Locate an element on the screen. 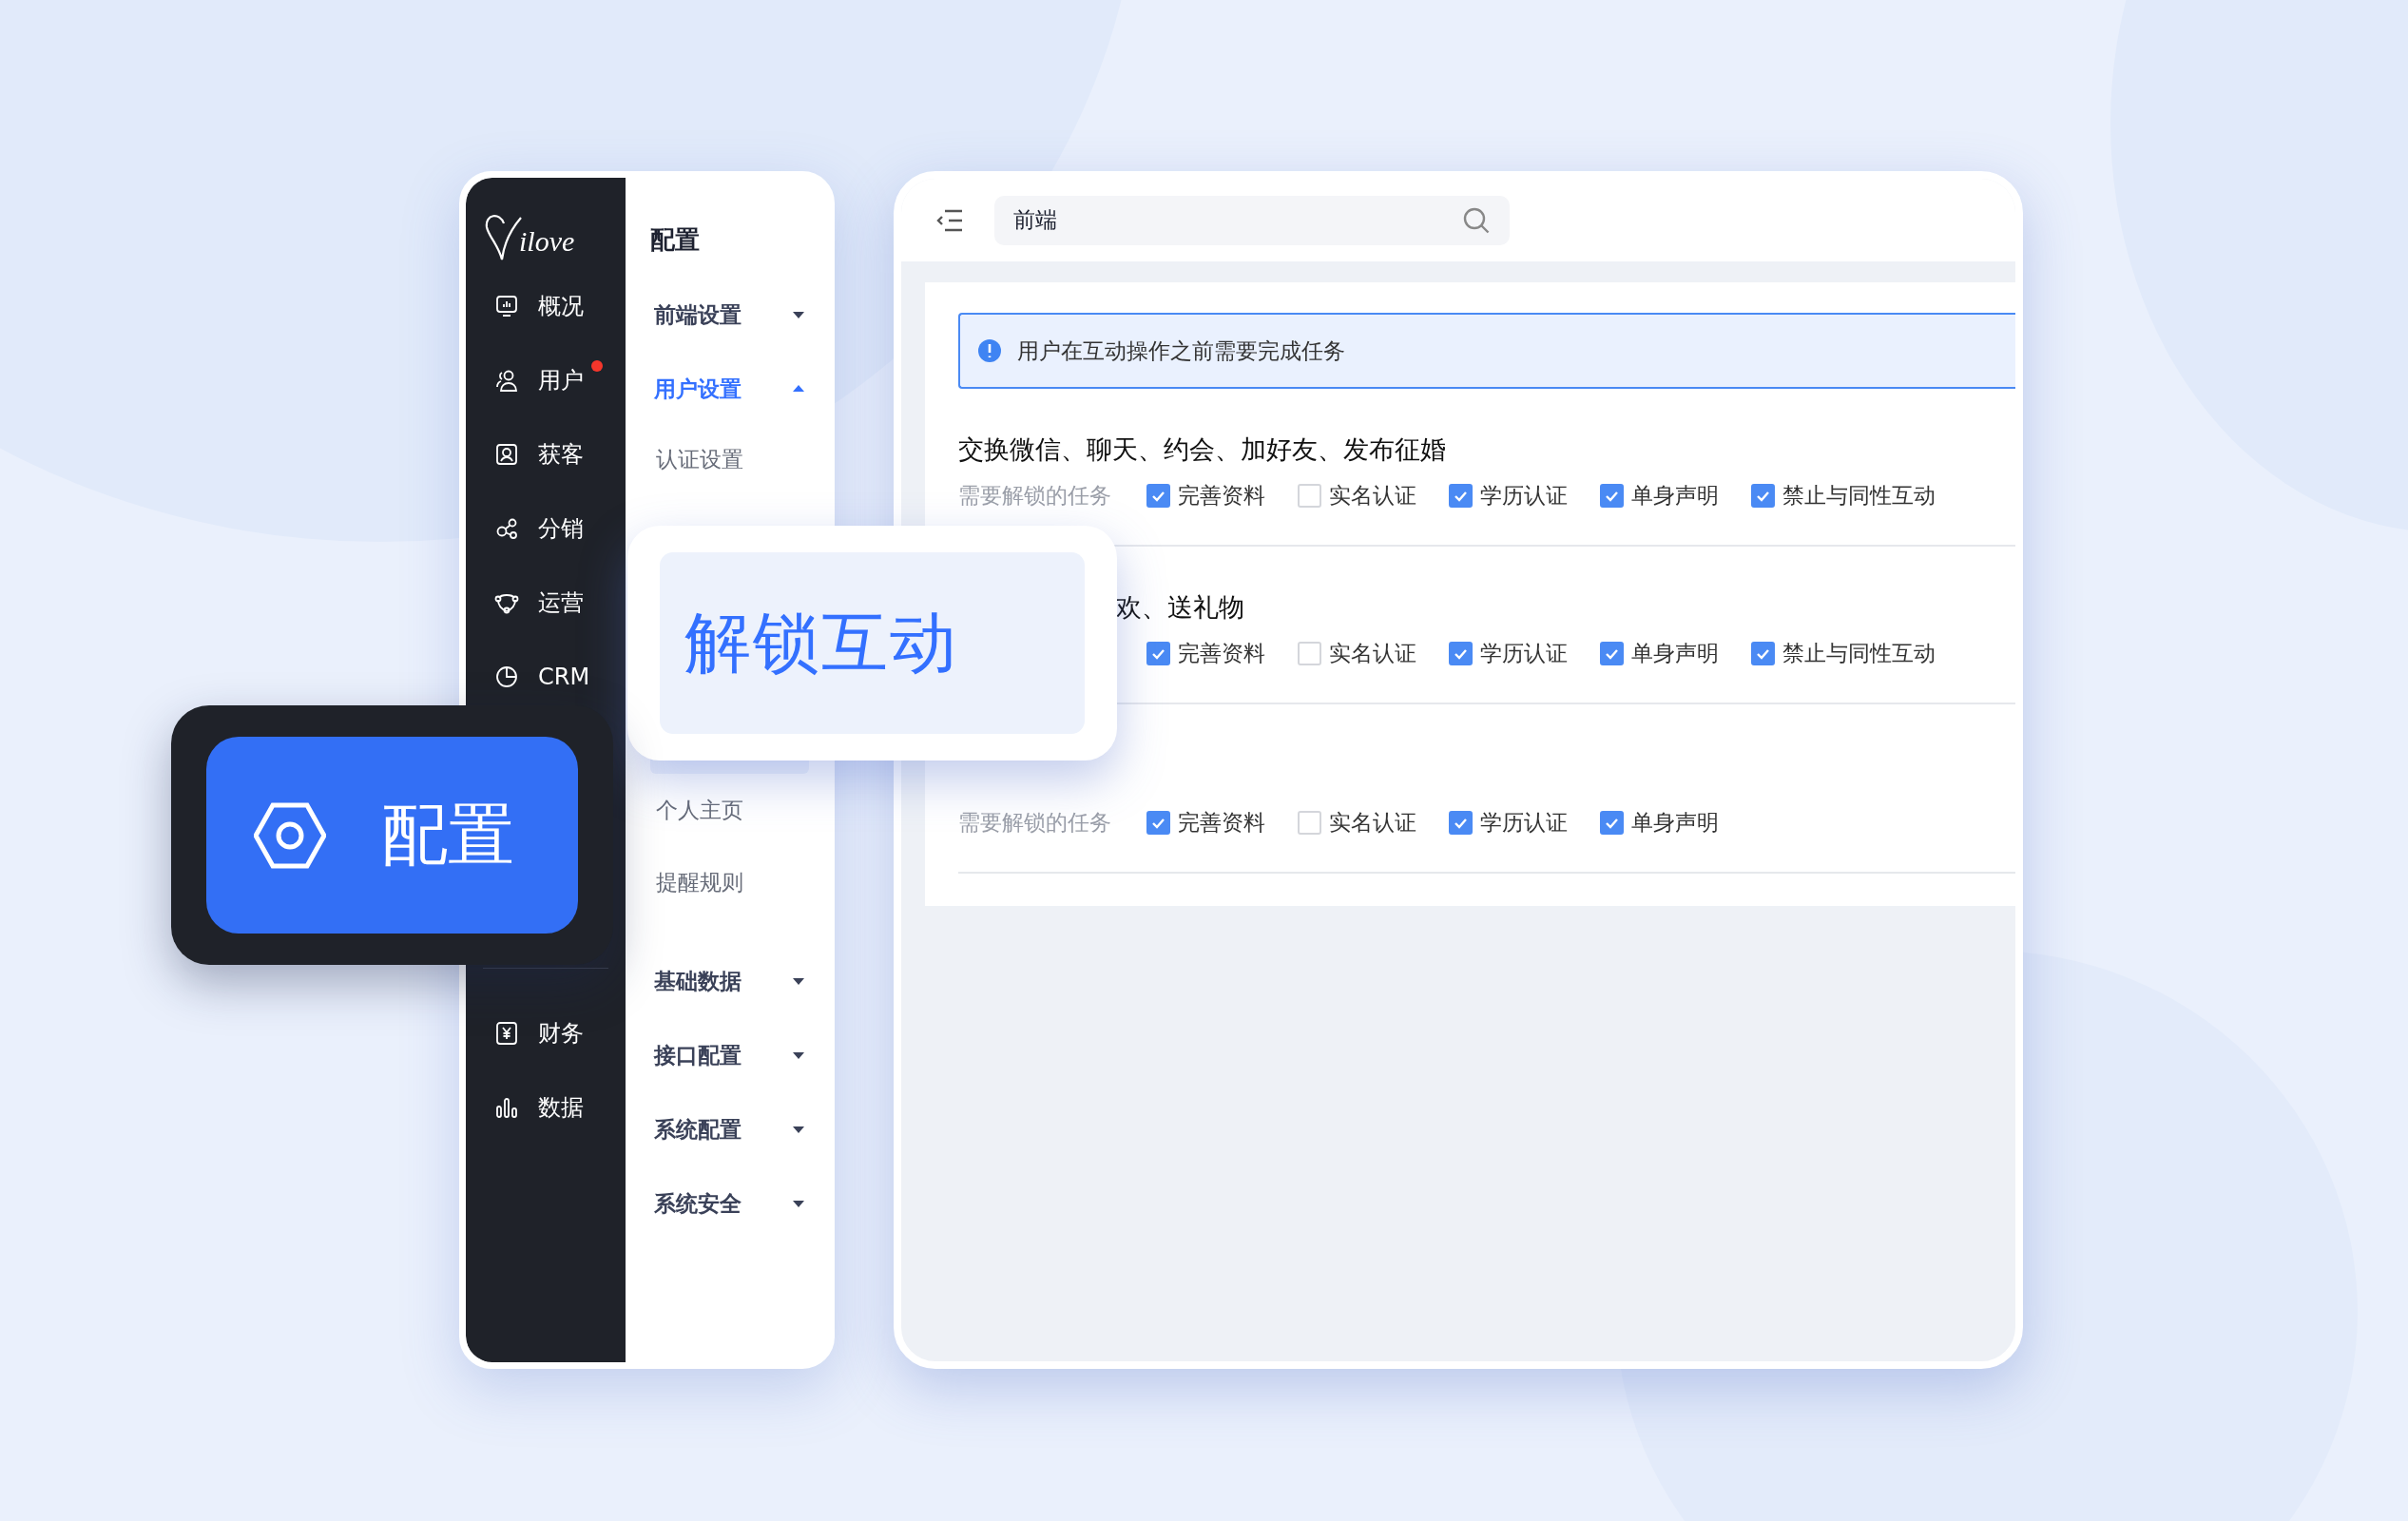  menu-group: 基础数据 is located at coordinates (729, 981).